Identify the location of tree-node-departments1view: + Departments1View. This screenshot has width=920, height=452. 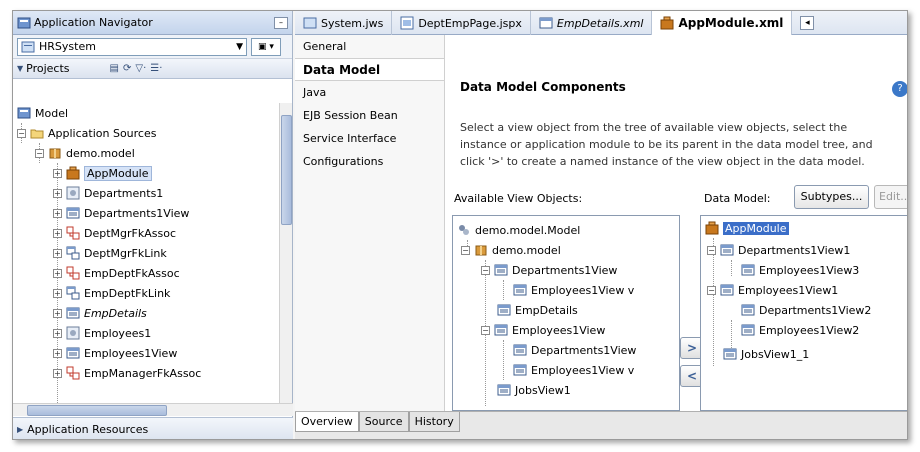
(121, 213).